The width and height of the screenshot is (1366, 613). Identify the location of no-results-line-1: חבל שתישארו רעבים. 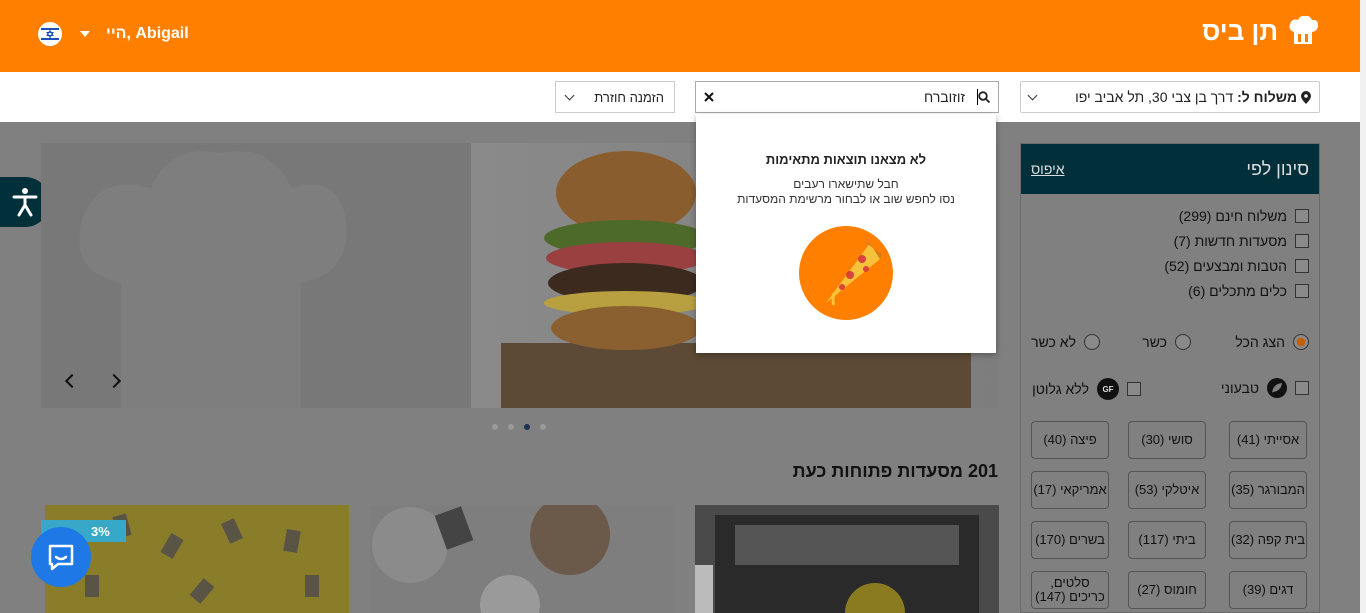
(846, 184).